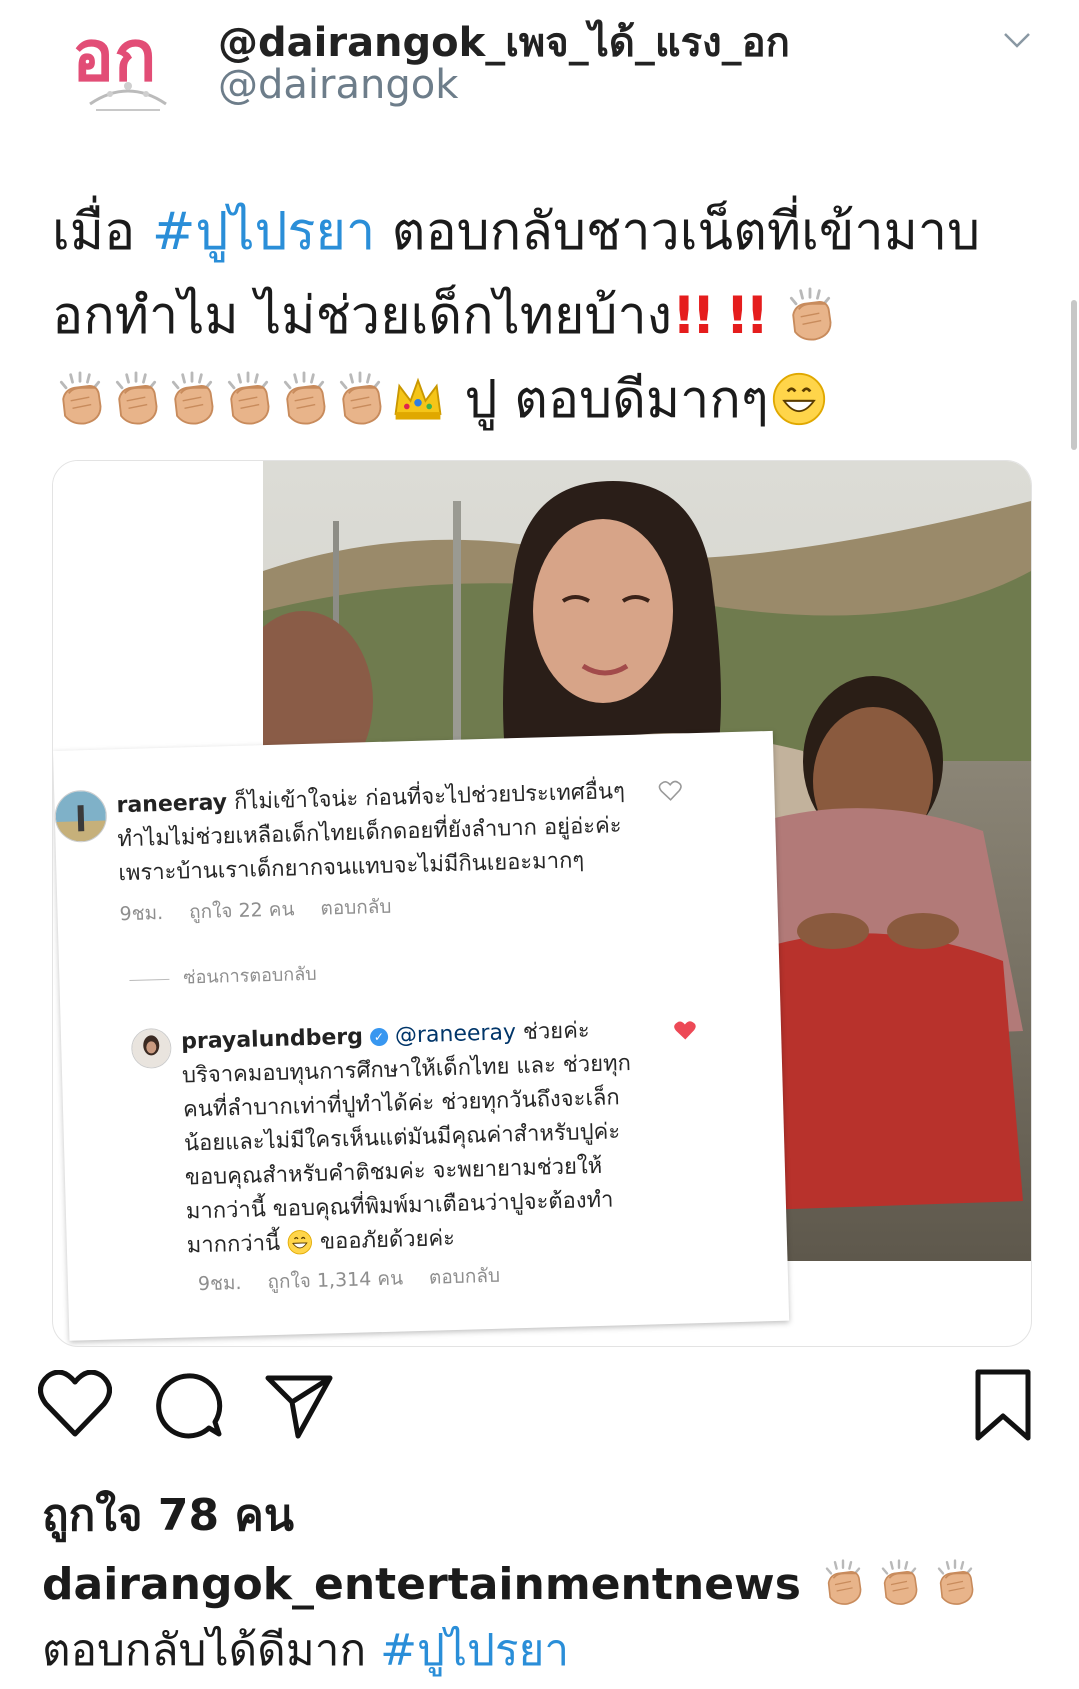  What do you see at coordinates (263, 232) in the screenshot?
I see `tweet-hashtag: #ปูไปรยา` at bounding box center [263, 232].